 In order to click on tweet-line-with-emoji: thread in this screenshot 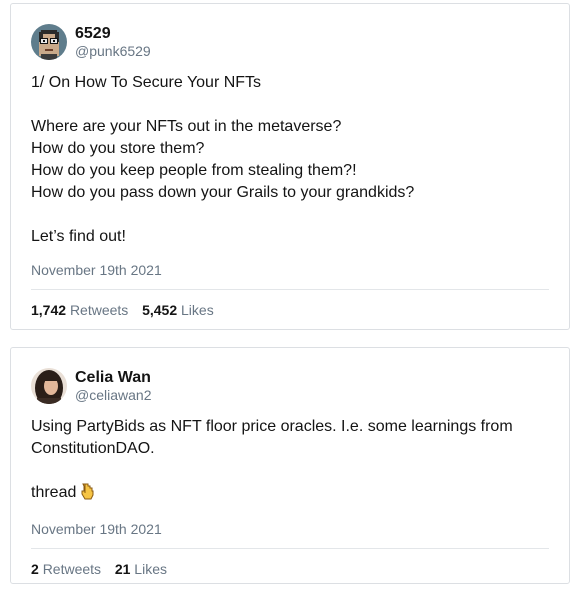, I will do `click(290, 494)`.